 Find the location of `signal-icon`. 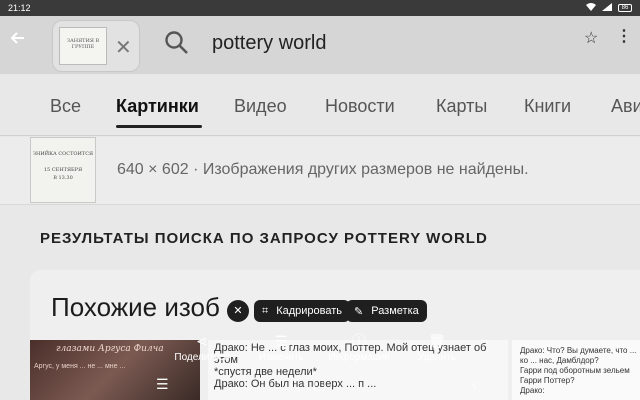

signal-icon is located at coordinates (607, 8).